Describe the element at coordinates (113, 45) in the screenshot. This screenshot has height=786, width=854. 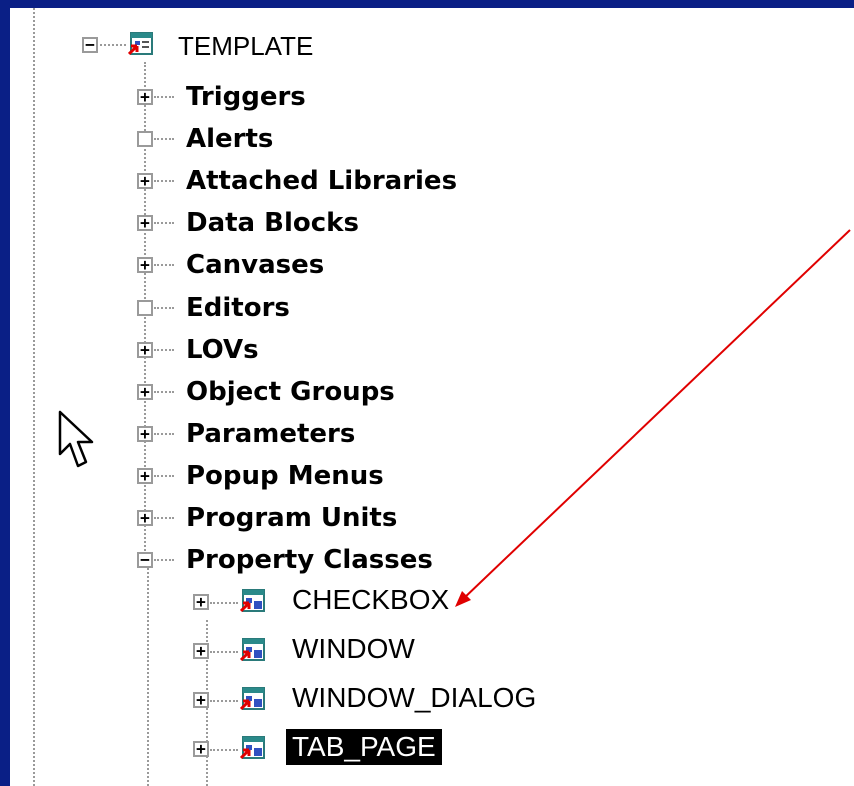
I see `root-connector` at that location.